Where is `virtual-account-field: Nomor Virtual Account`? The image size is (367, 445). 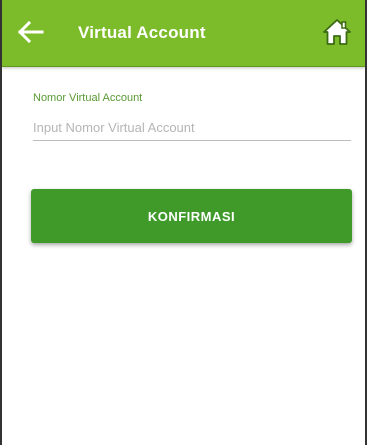 virtual-account-field: Nomor Virtual Account is located at coordinates (192, 116).